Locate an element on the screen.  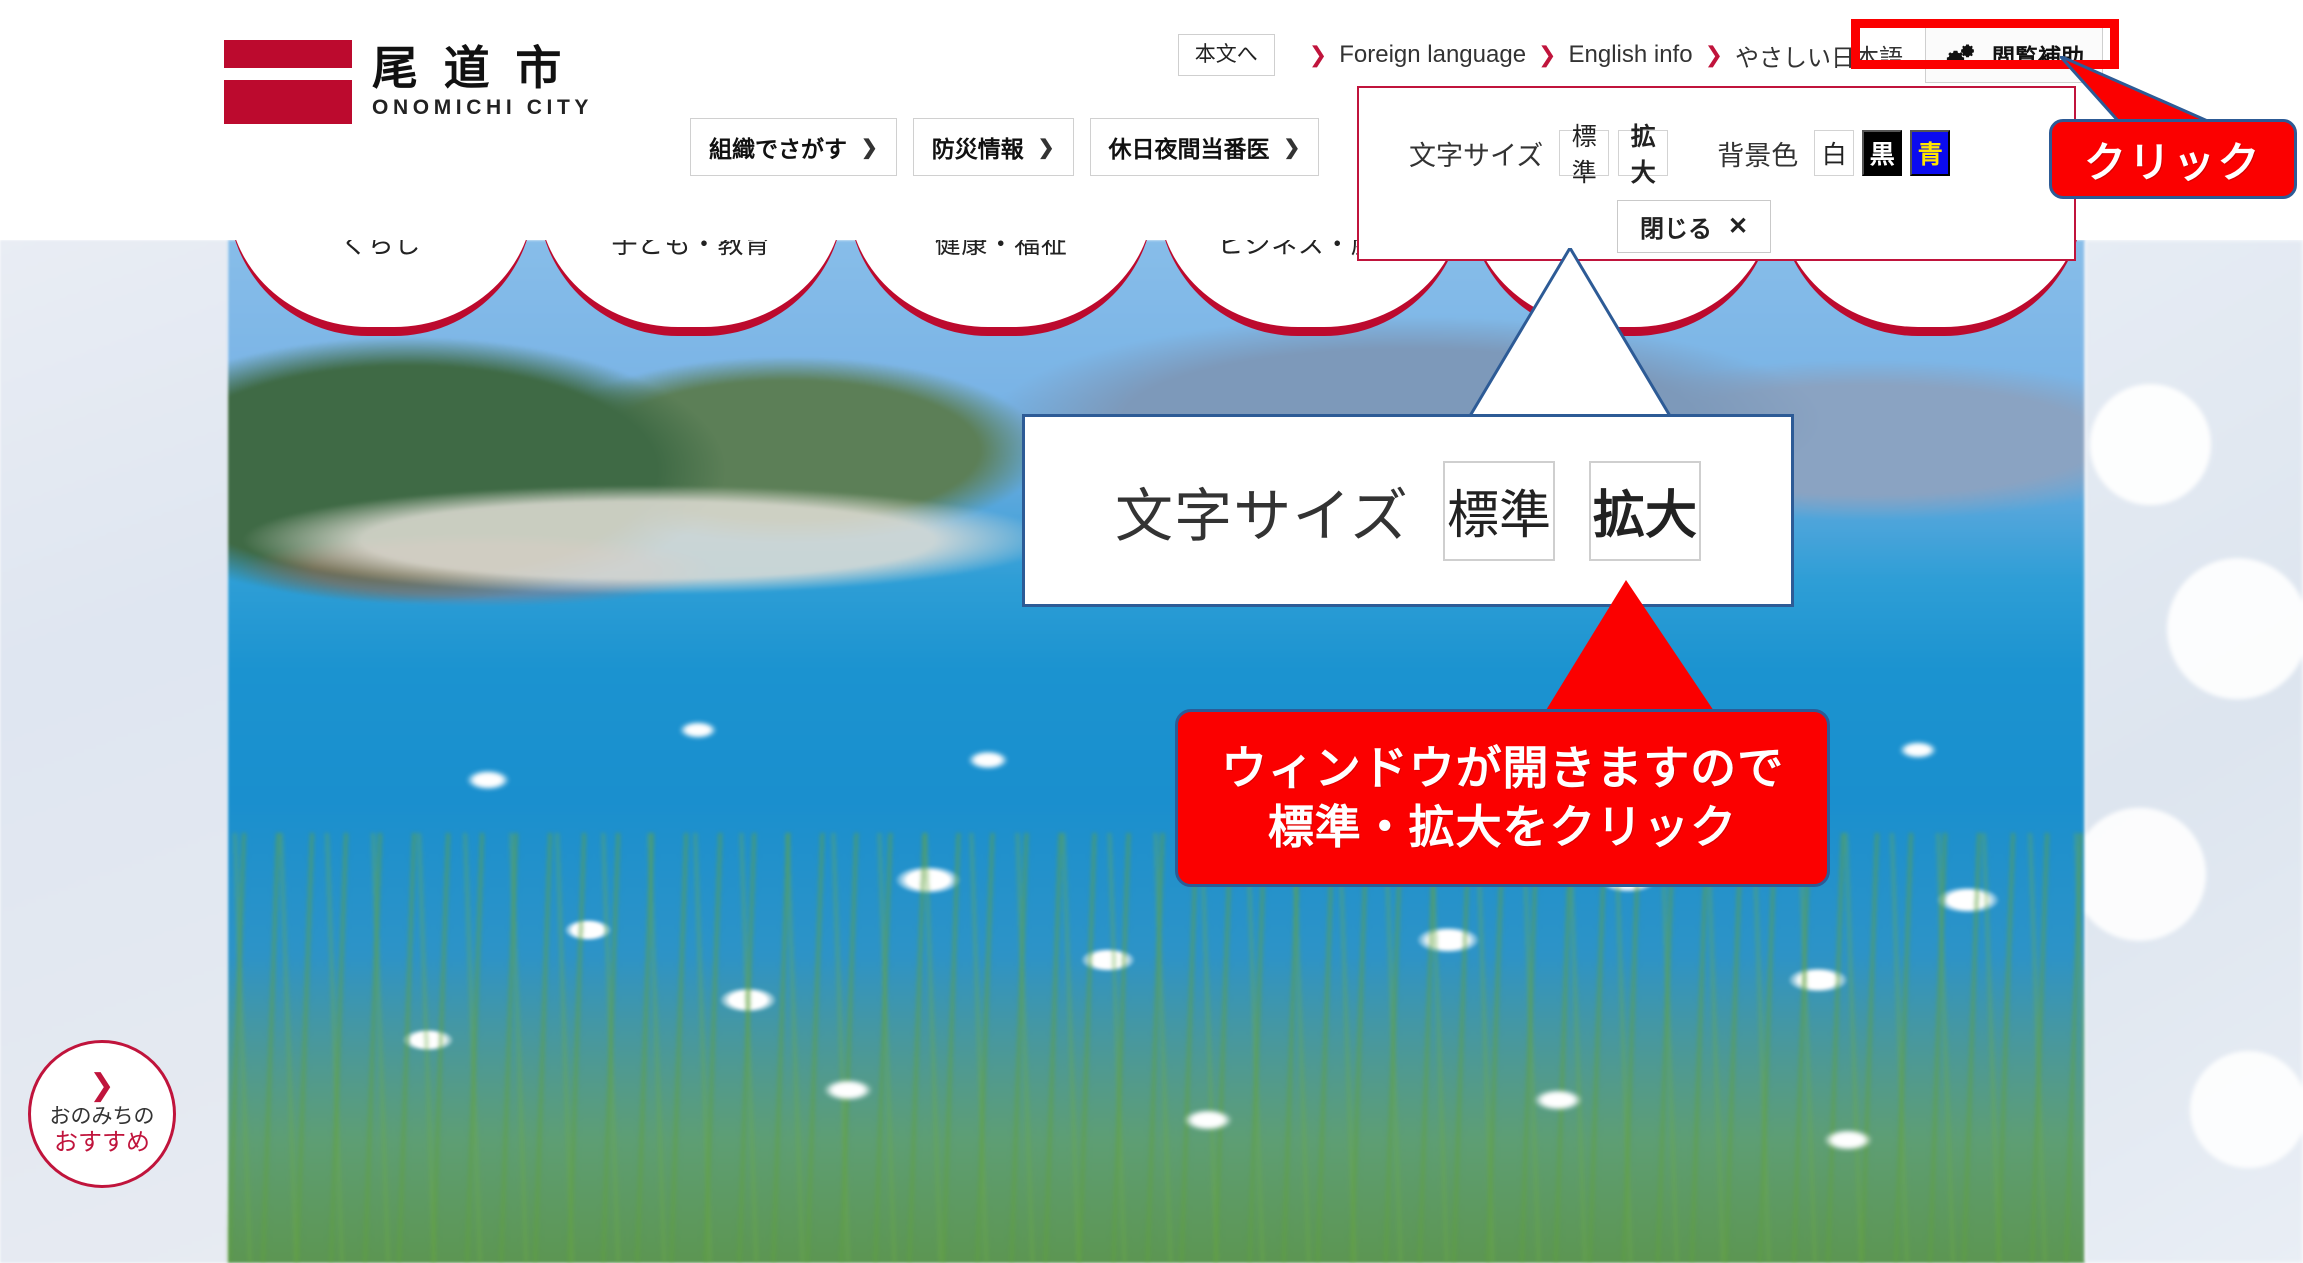
background-white-button: 白 is located at coordinates (1834, 153).